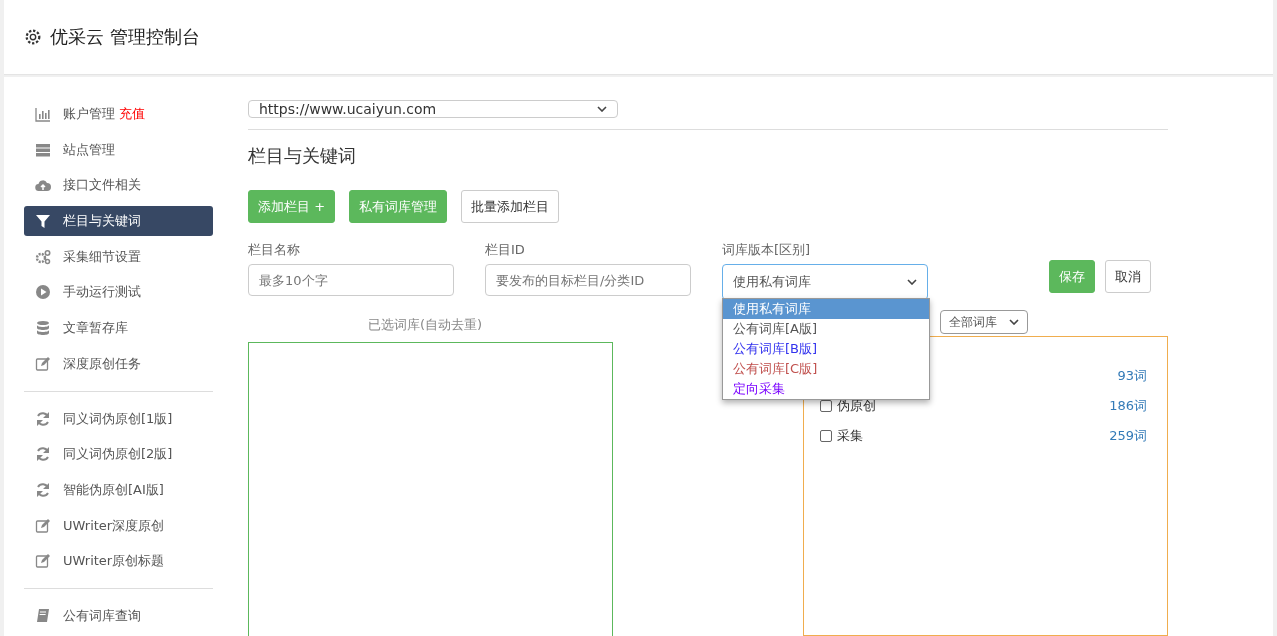 The width and height of the screenshot is (1277, 636). Describe the element at coordinates (43, 149) in the screenshot. I see `server-icon` at that location.